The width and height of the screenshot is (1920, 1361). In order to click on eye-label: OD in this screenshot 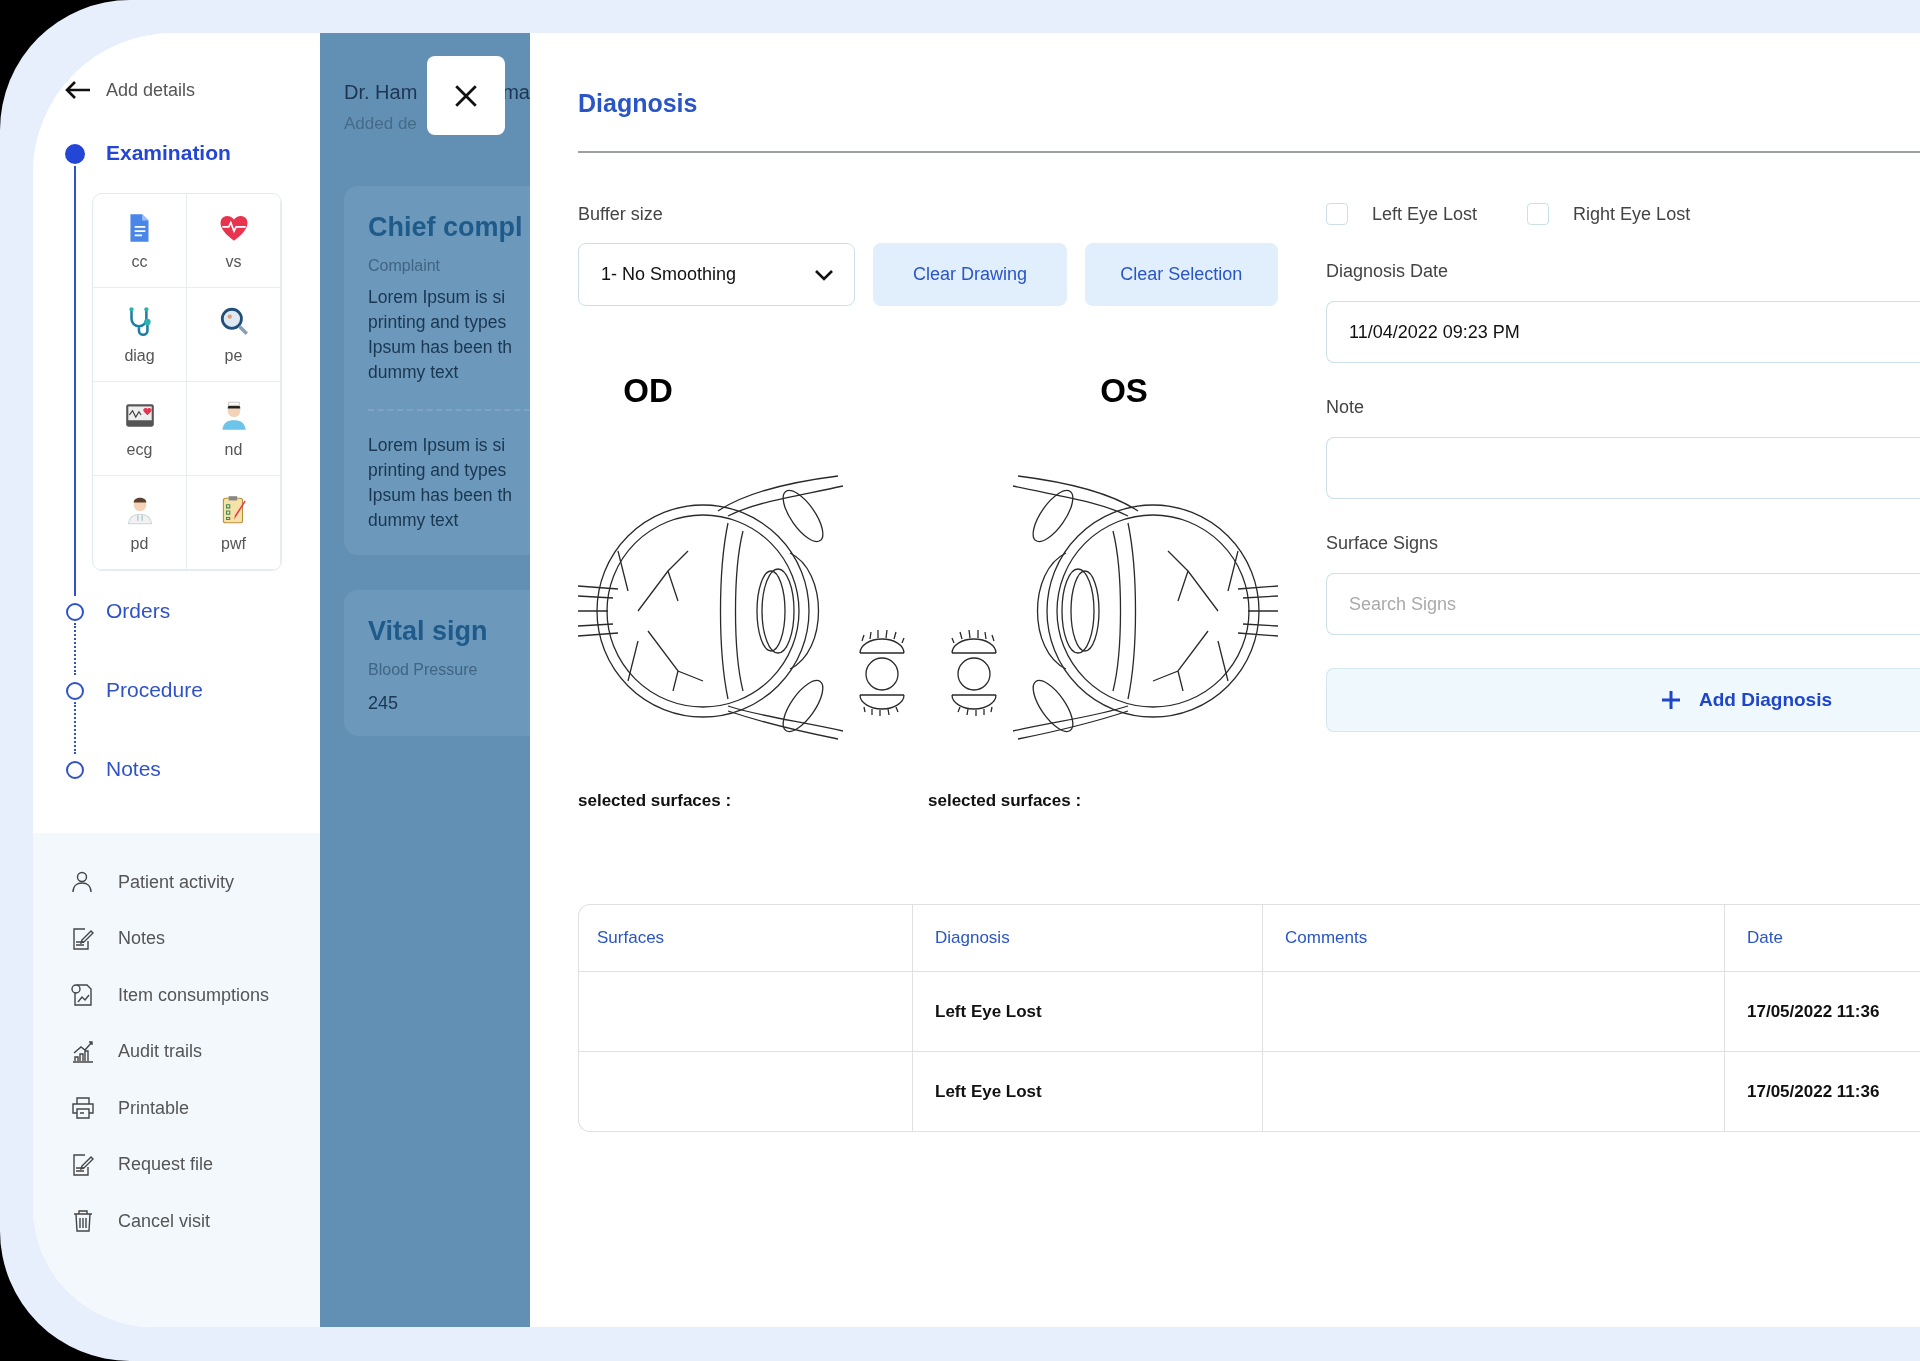, I will do `click(648, 391)`.